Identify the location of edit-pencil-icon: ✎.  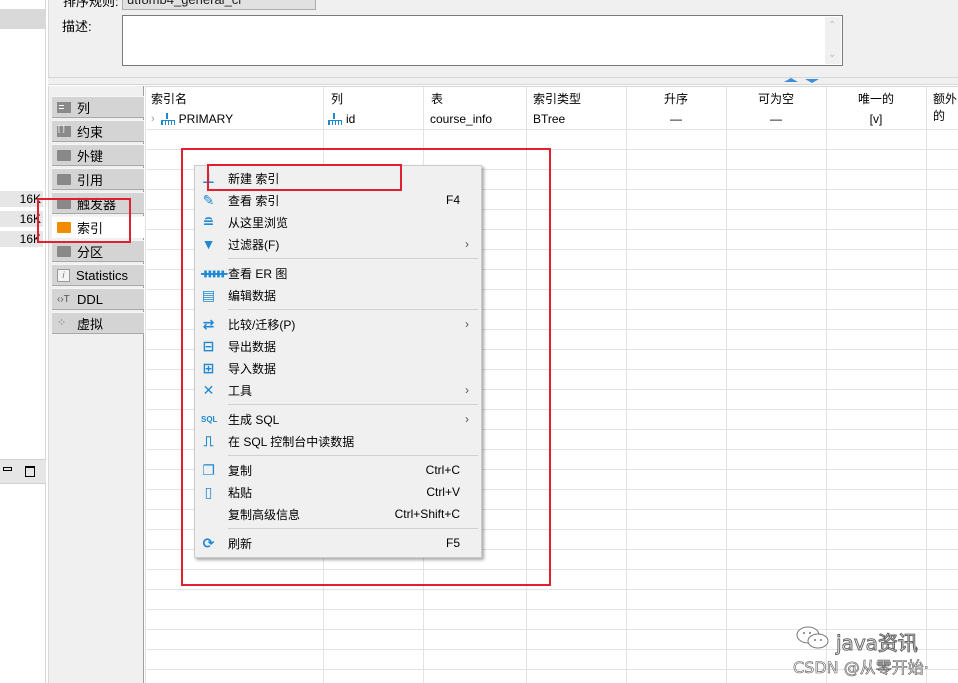
(208, 200).